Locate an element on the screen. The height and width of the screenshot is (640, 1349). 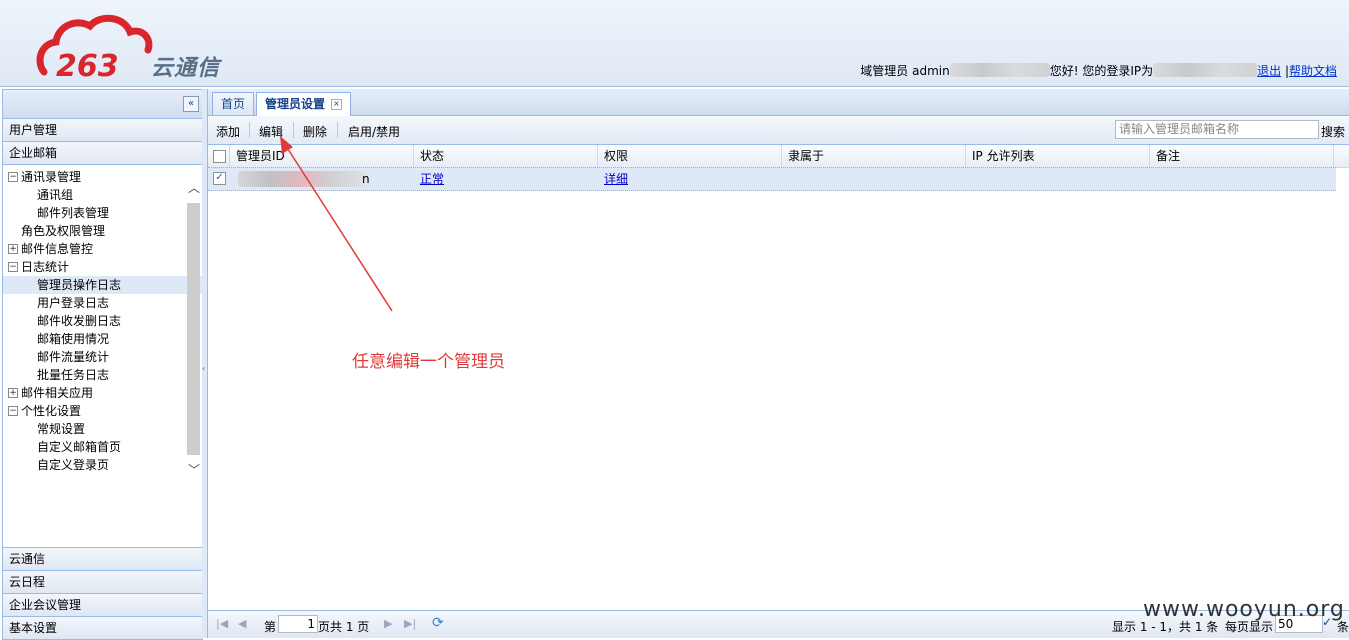
header-user-info: 域管理员 admin 您好! 您的登录IP为 退出 |帮助文档 is located at coordinates (1098, 70).